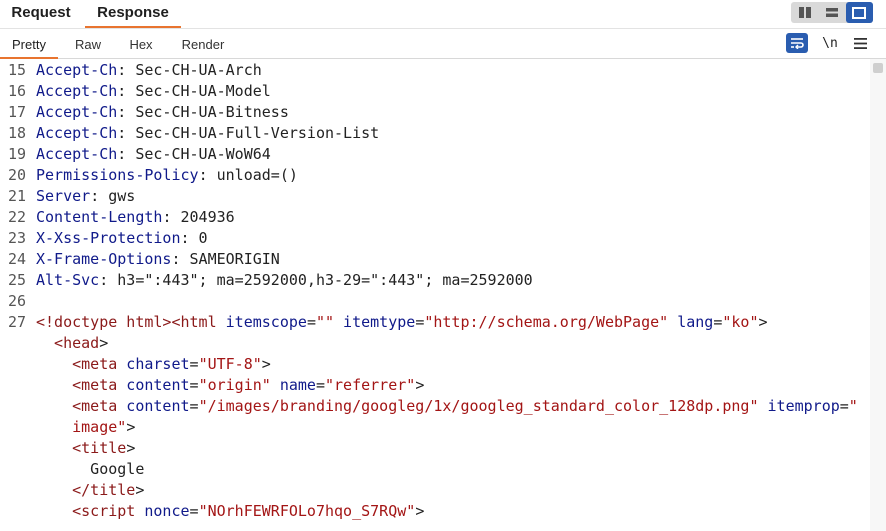 The width and height of the screenshot is (886, 531). Describe the element at coordinates (248, 133) in the screenshot. I see `code-token: : Sec-CH-UA-Full-Version-List` at that location.